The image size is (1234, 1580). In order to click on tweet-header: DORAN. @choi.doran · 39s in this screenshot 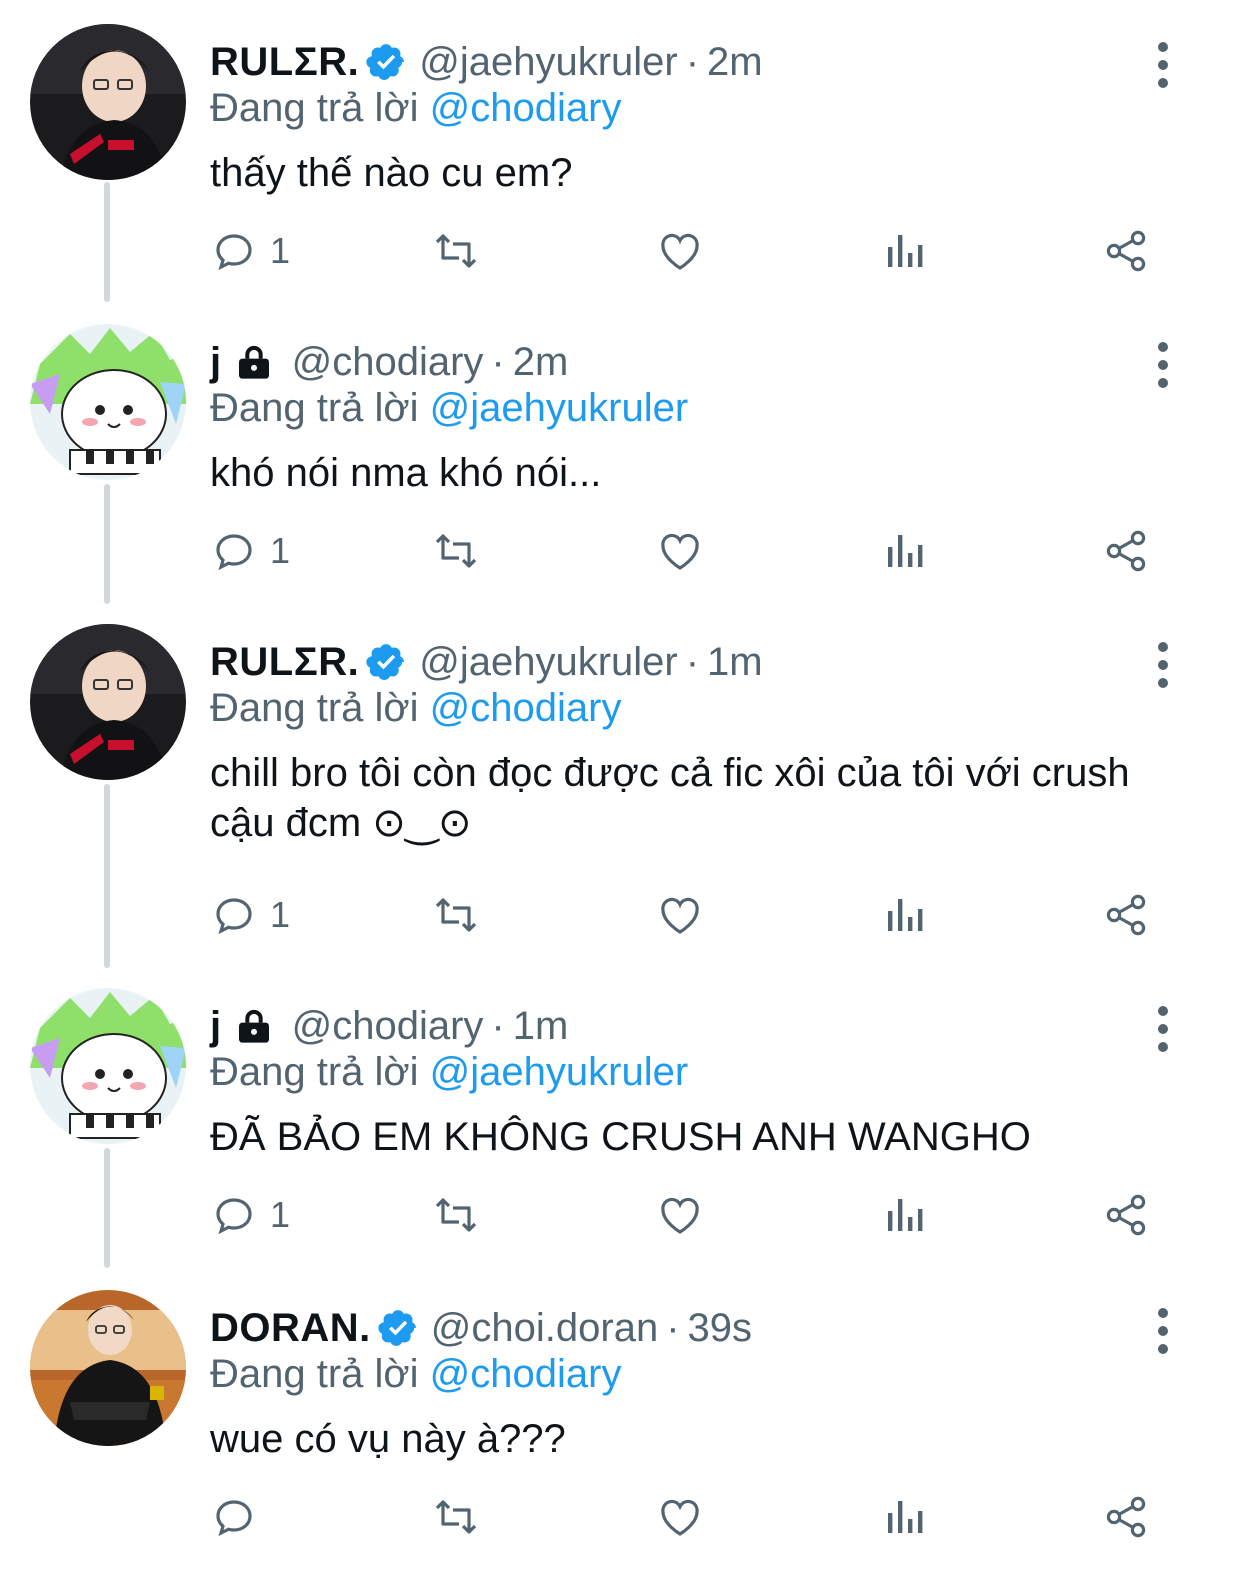, I will do `click(481, 1328)`.